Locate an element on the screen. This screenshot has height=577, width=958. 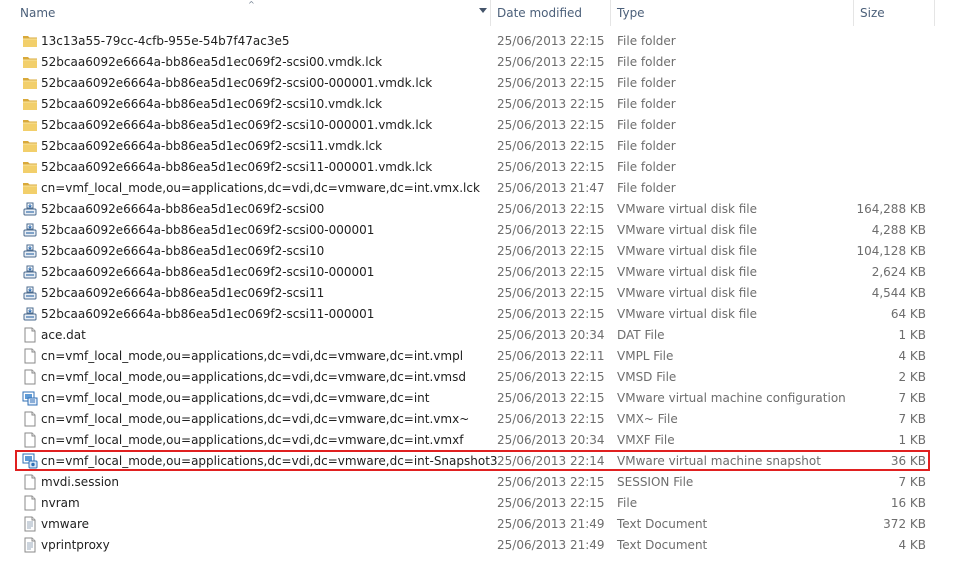
file-size: 7 KB is located at coordinates (912, 419).